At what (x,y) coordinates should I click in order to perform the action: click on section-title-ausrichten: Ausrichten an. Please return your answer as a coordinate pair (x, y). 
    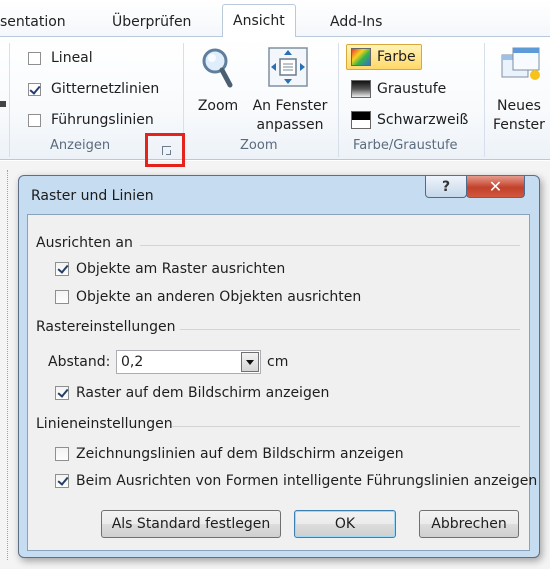
    Looking at the image, I should click on (84, 243).